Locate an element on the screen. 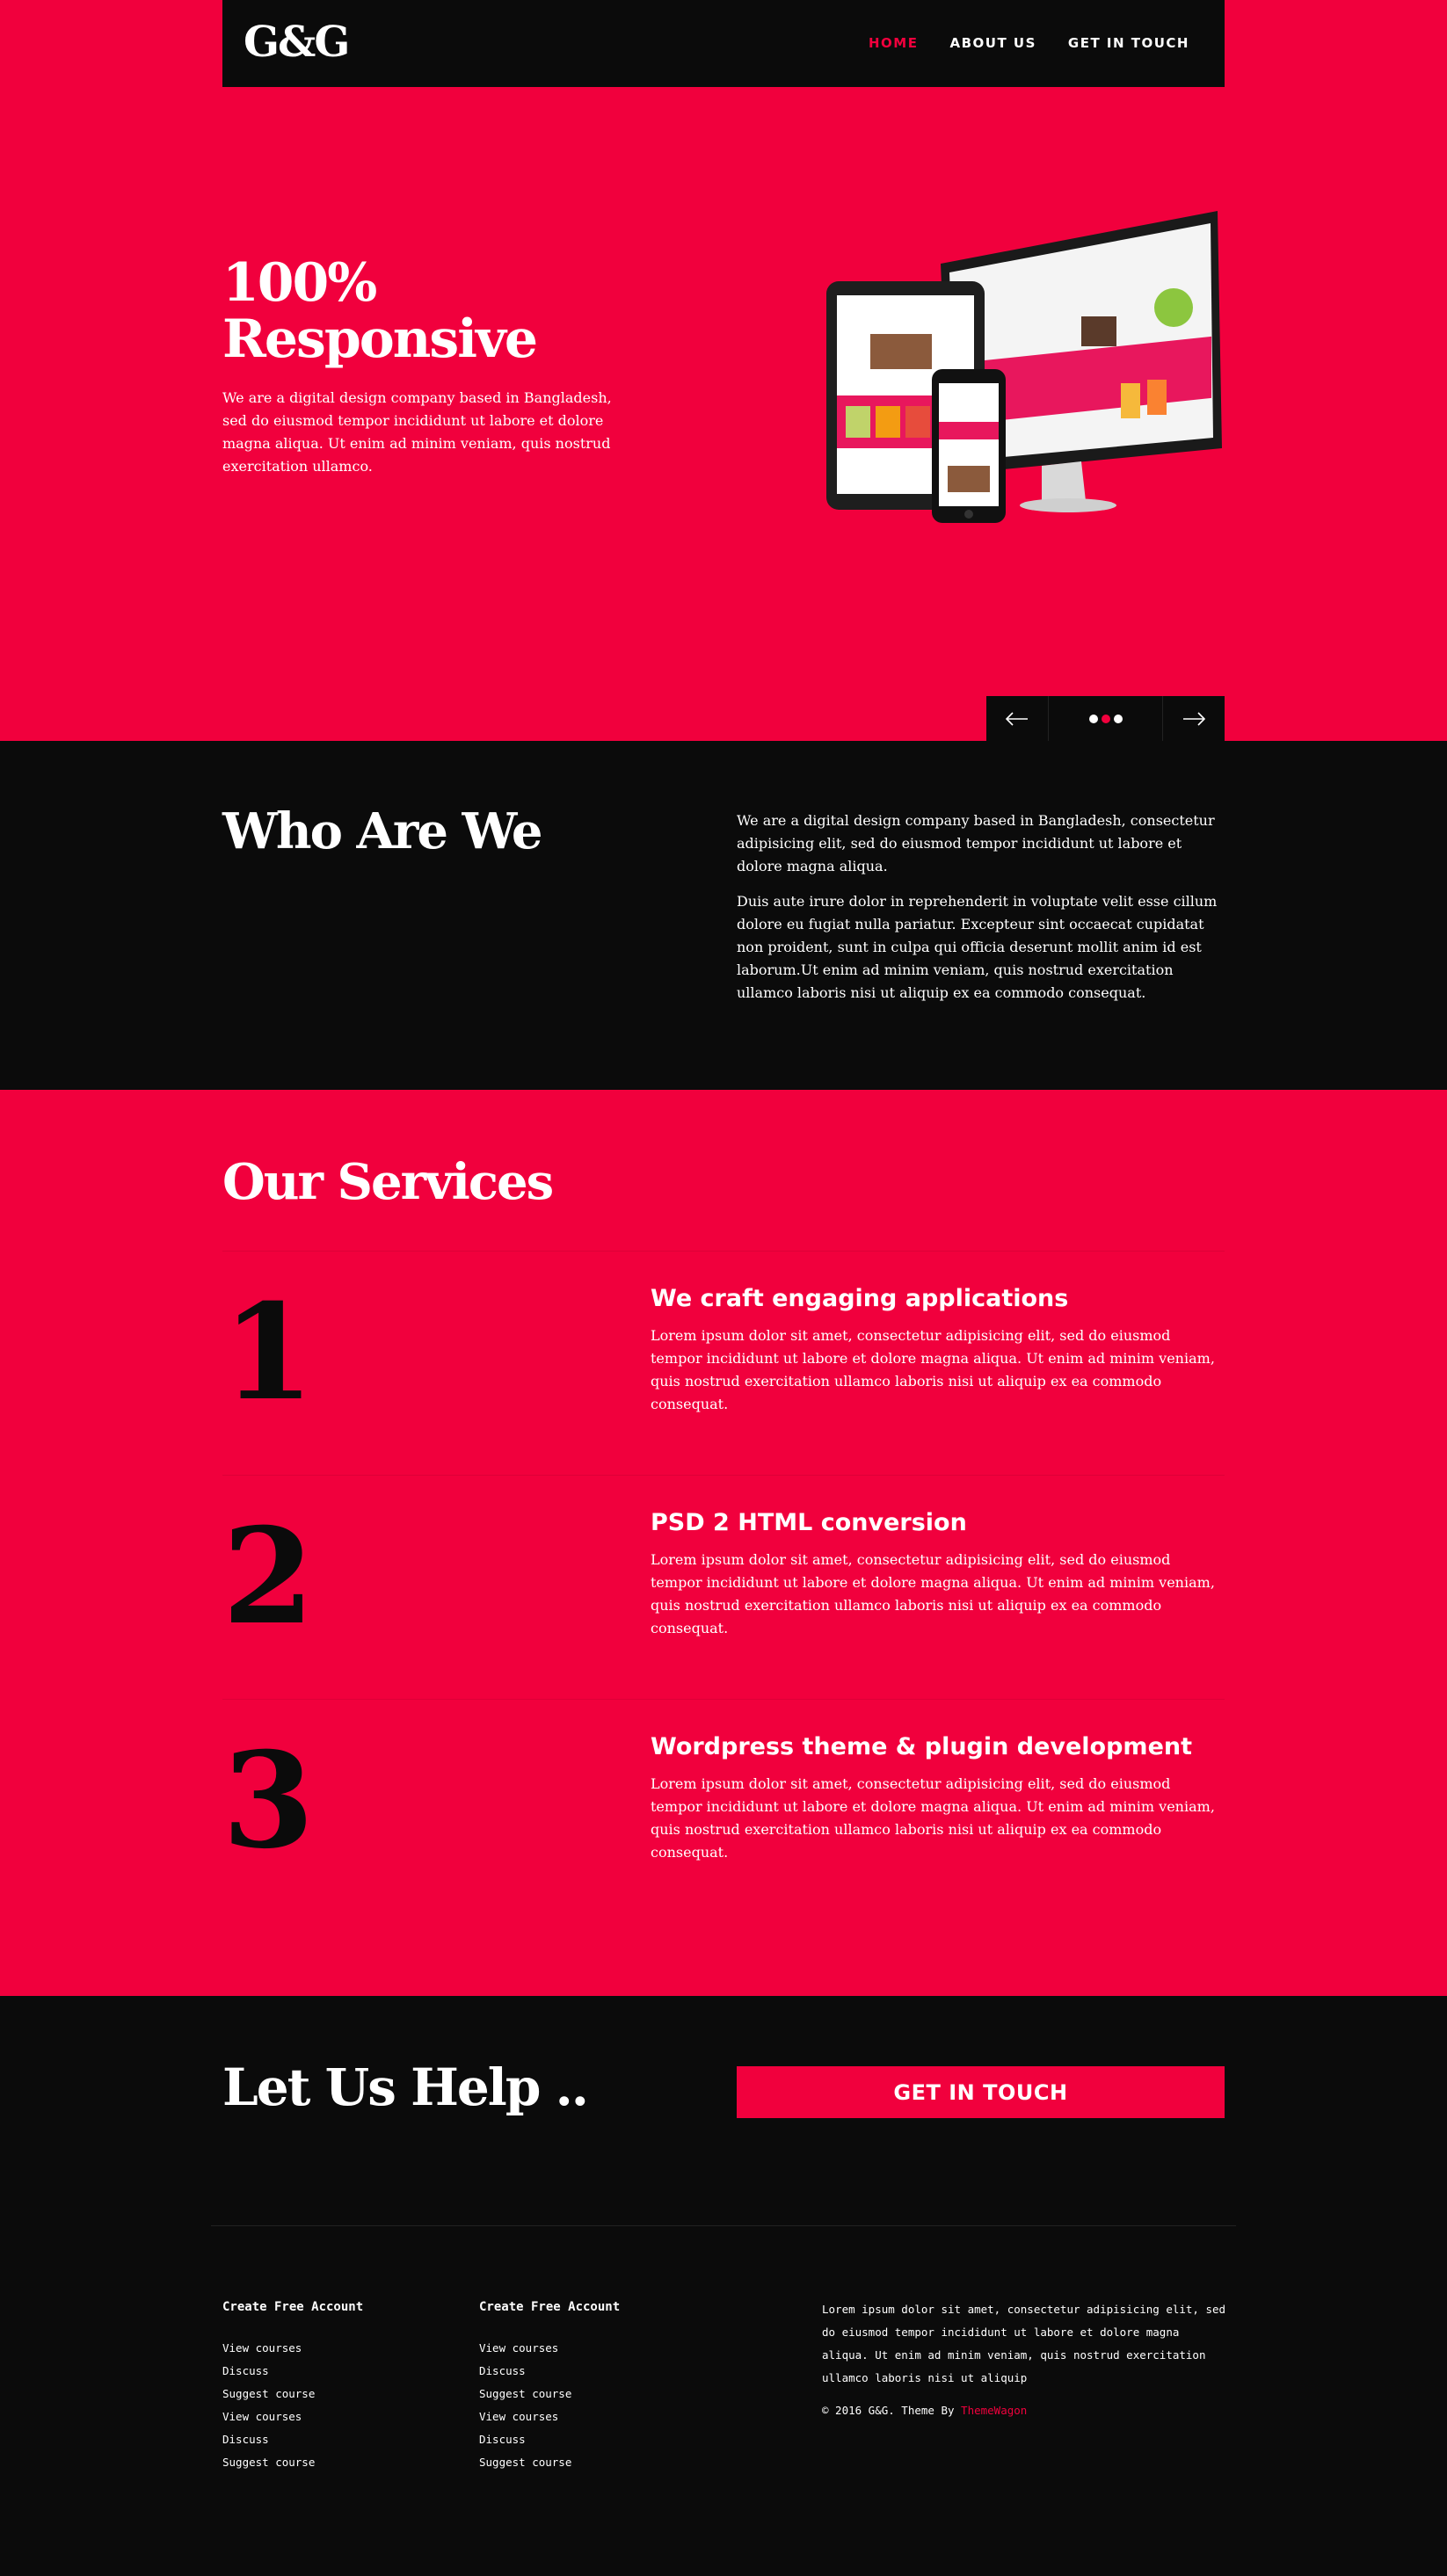 The image size is (1447, 2576). hero-title: 100% Responsive is located at coordinates (451, 311).